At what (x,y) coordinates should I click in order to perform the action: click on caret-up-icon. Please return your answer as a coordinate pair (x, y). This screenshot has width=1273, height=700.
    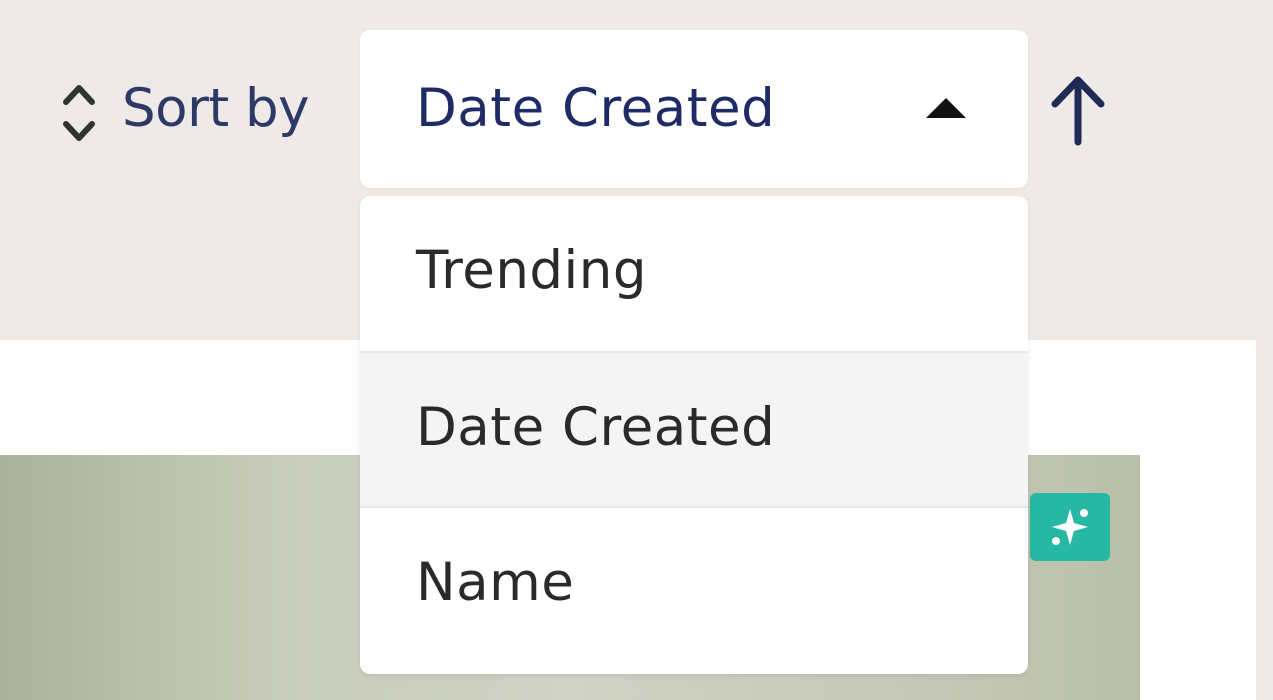
    Looking at the image, I should click on (946, 108).